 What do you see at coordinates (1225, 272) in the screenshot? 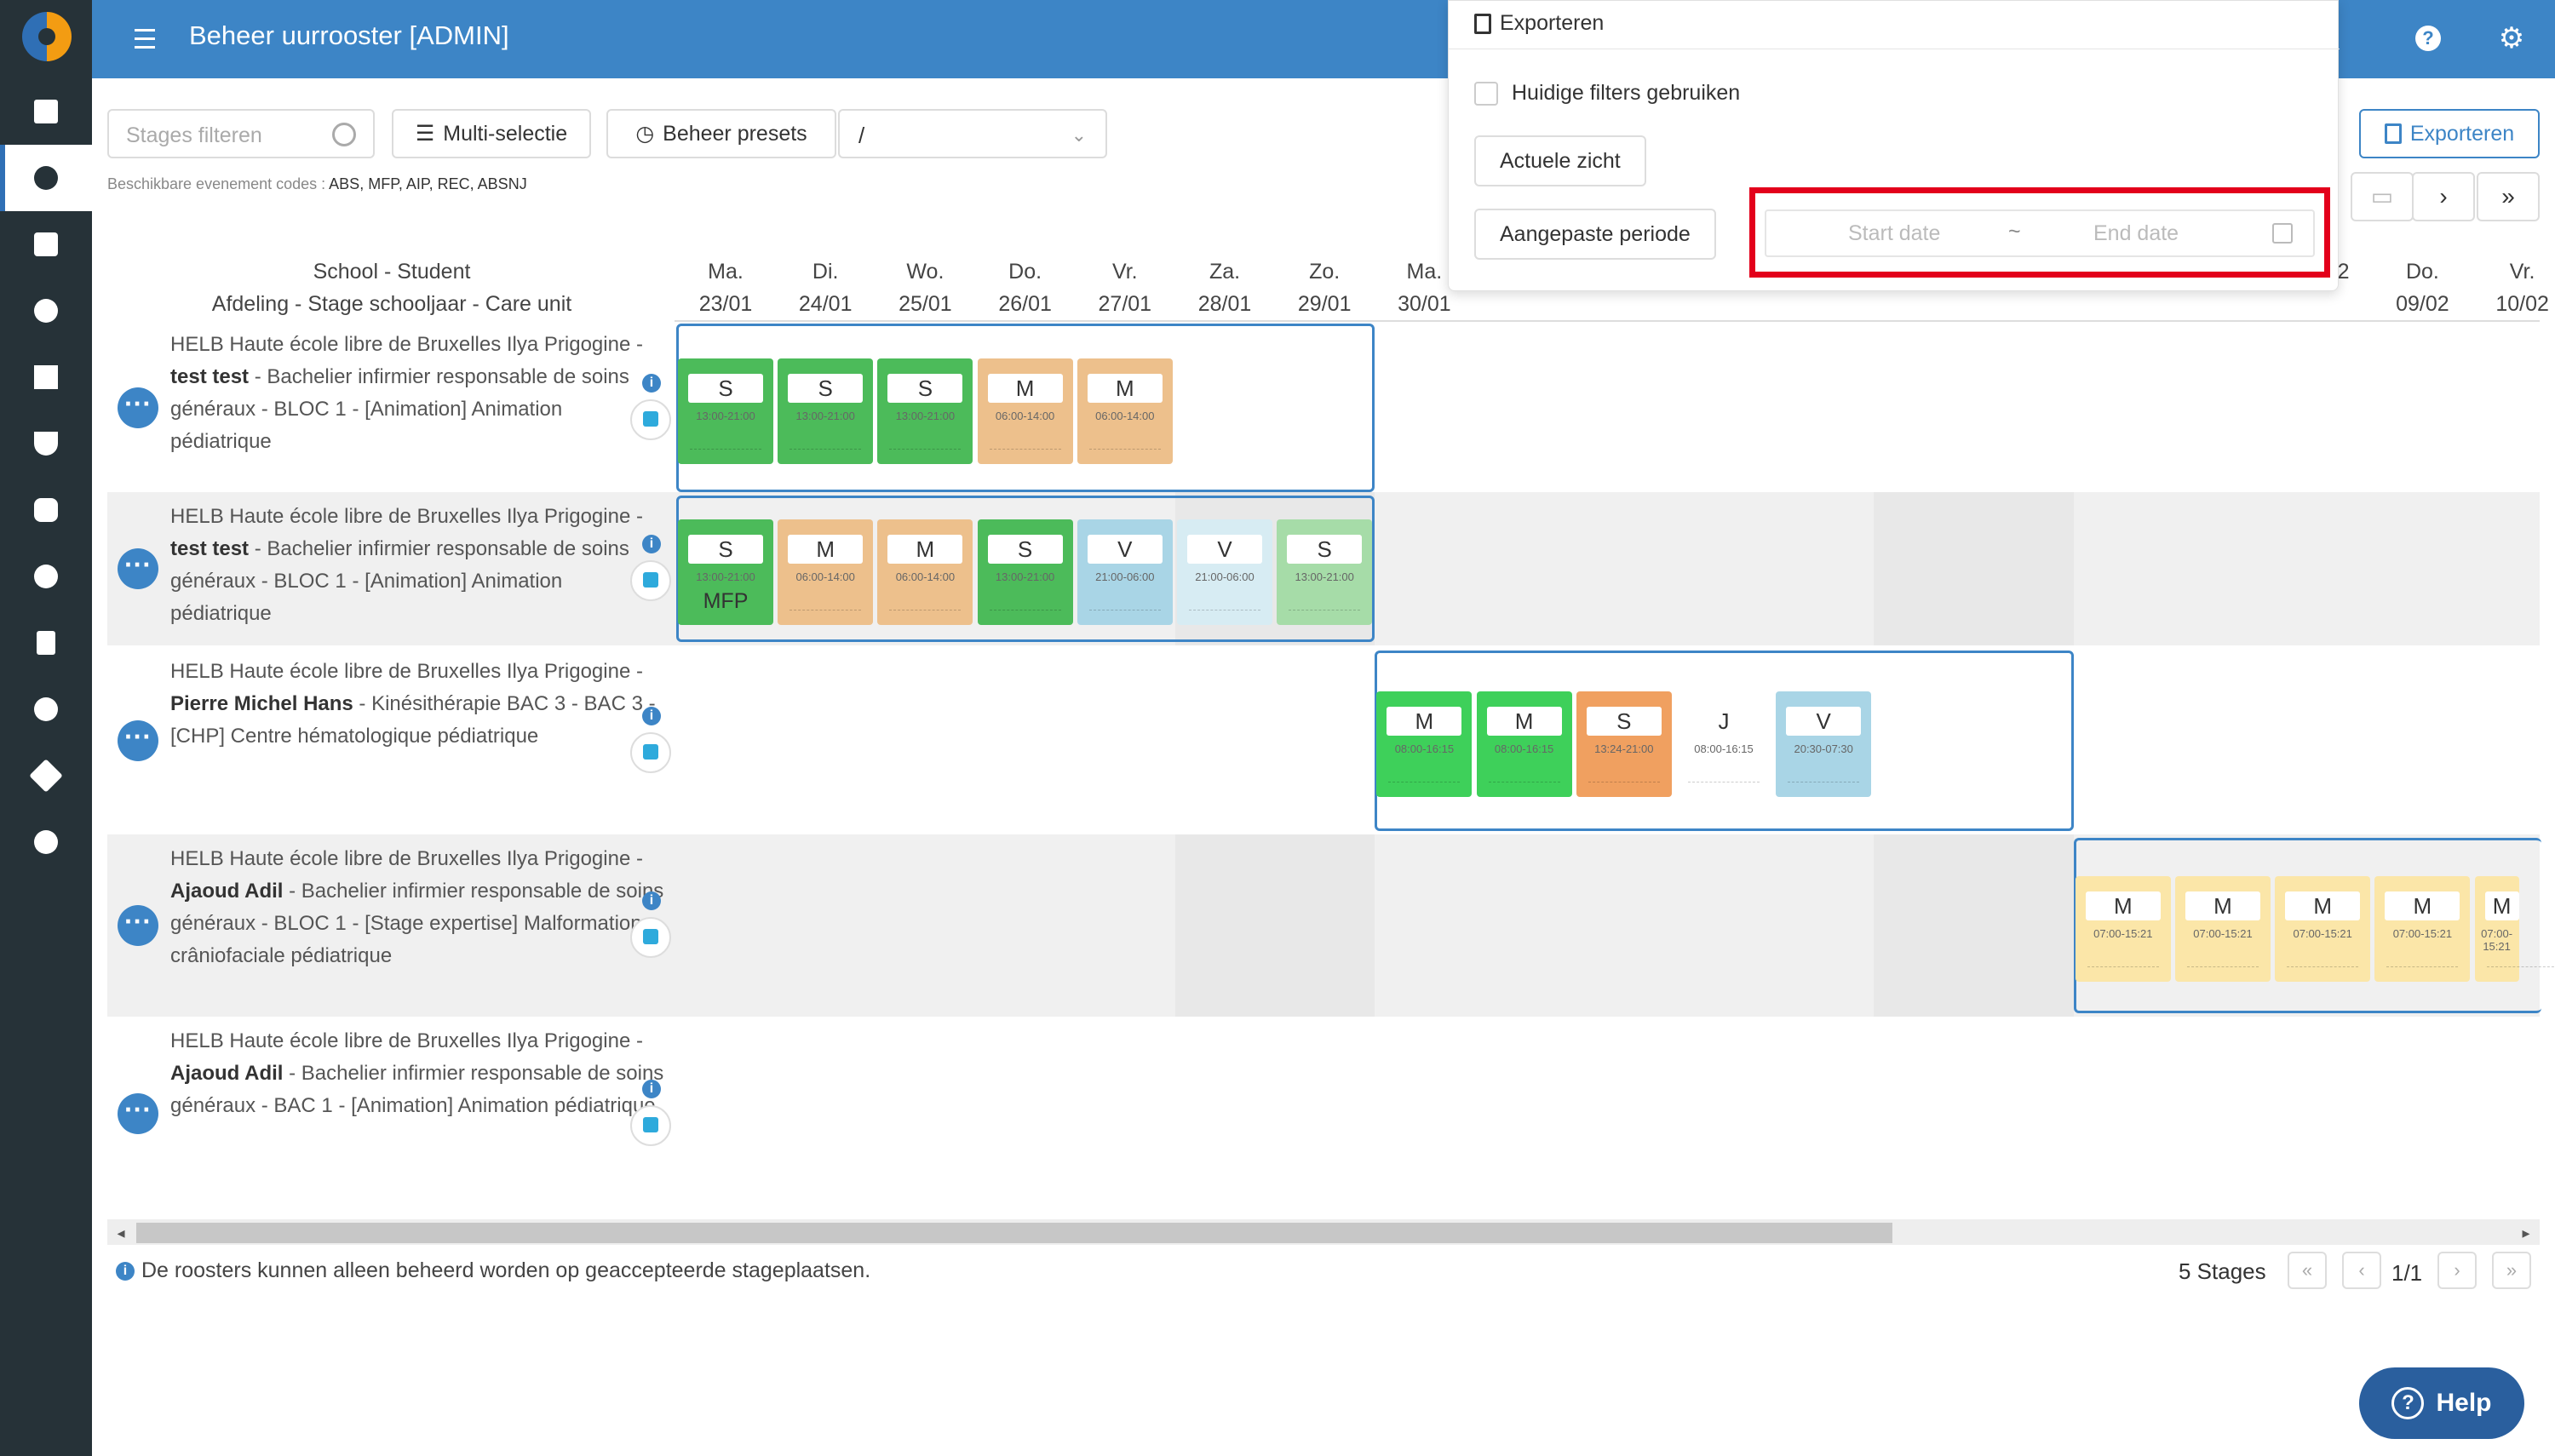
I see `weekday-label: Za.` at bounding box center [1225, 272].